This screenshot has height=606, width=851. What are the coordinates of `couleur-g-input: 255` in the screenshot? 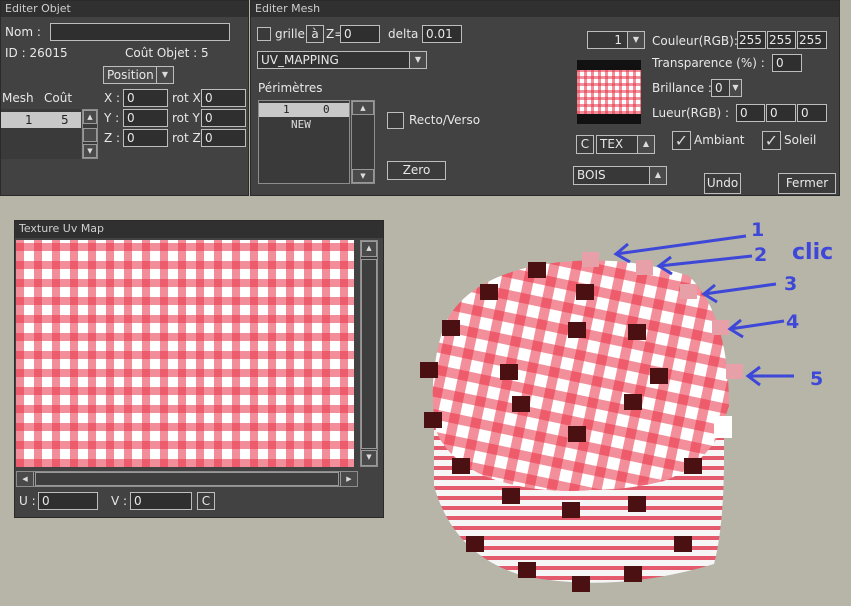 It's located at (781, 40).